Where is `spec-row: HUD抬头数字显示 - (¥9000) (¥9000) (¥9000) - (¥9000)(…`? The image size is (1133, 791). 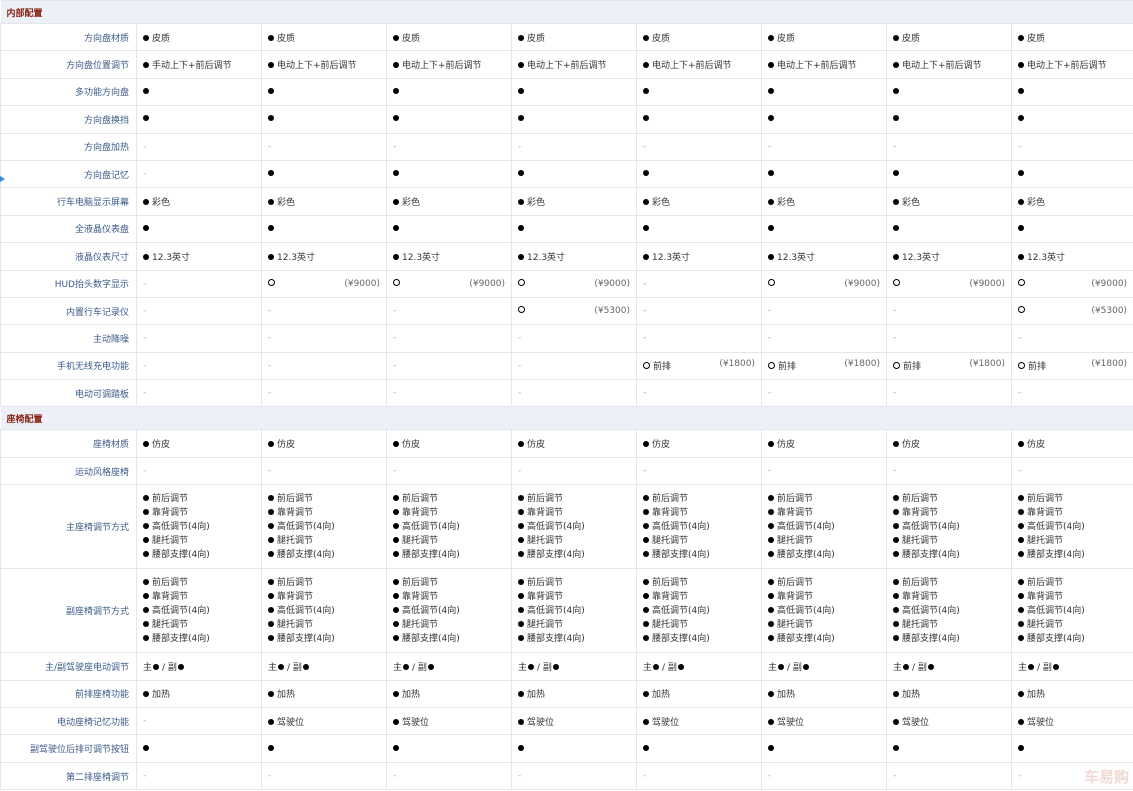 spec-row: HUD抬头数字显示 - (¥9000) (¥9000) (¥9000) - (¥9000)(… is located at coordinates (566, 283).